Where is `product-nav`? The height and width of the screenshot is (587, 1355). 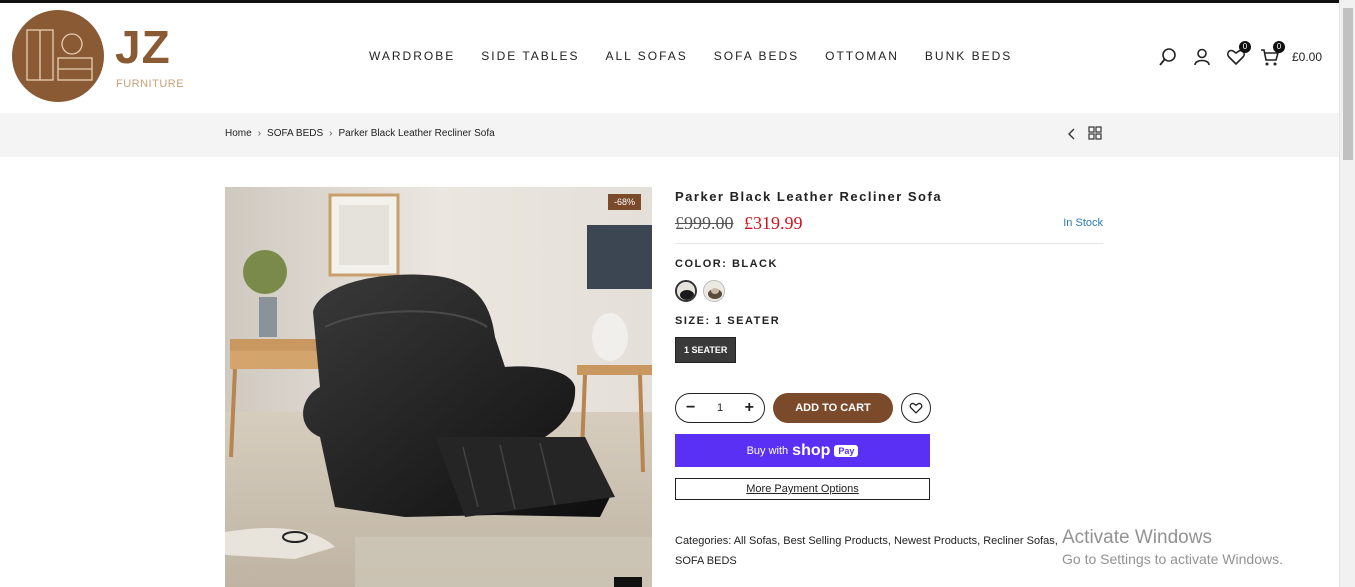 product-nav is located at coordinates (1084, 135).